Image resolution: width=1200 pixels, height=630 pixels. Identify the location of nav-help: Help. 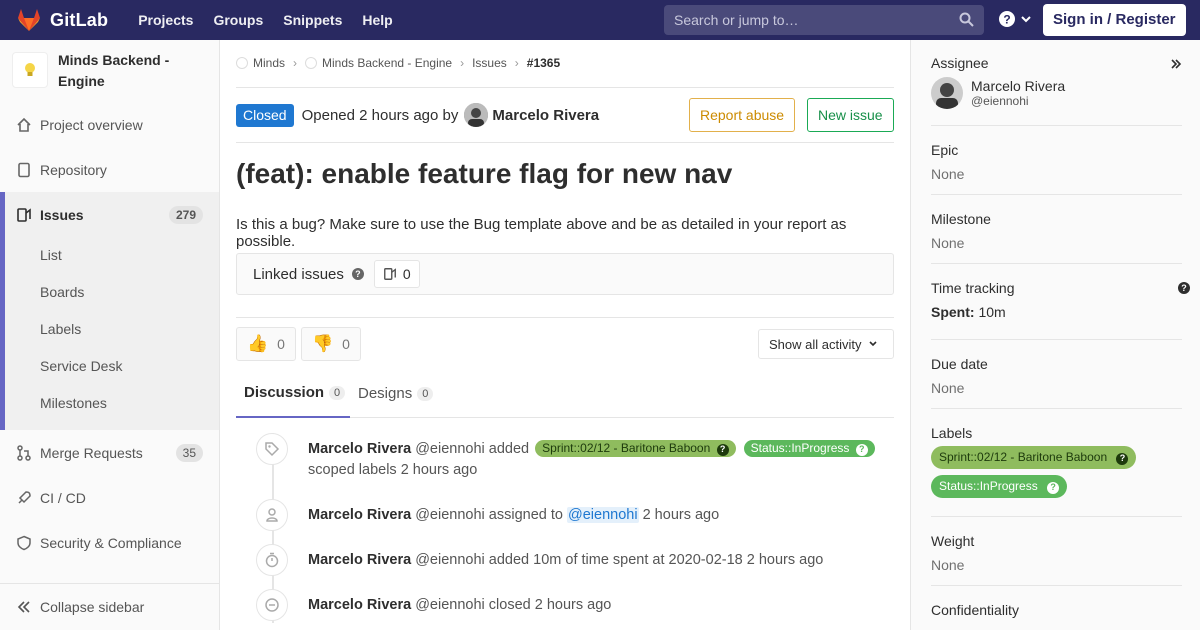
(377, 20).